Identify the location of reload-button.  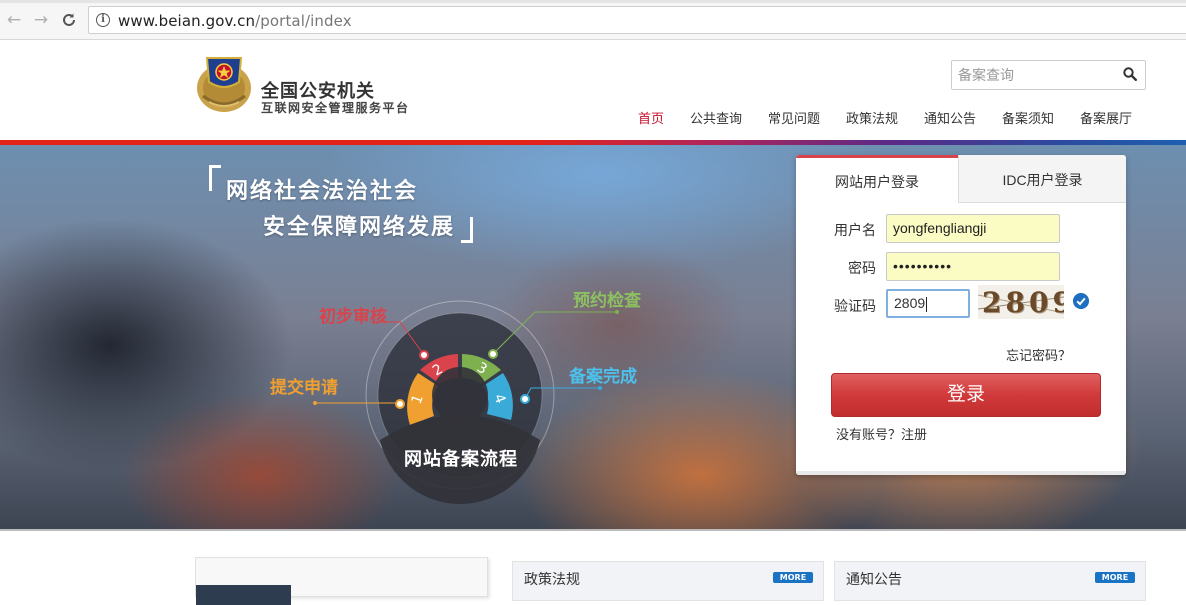
(69, 20).